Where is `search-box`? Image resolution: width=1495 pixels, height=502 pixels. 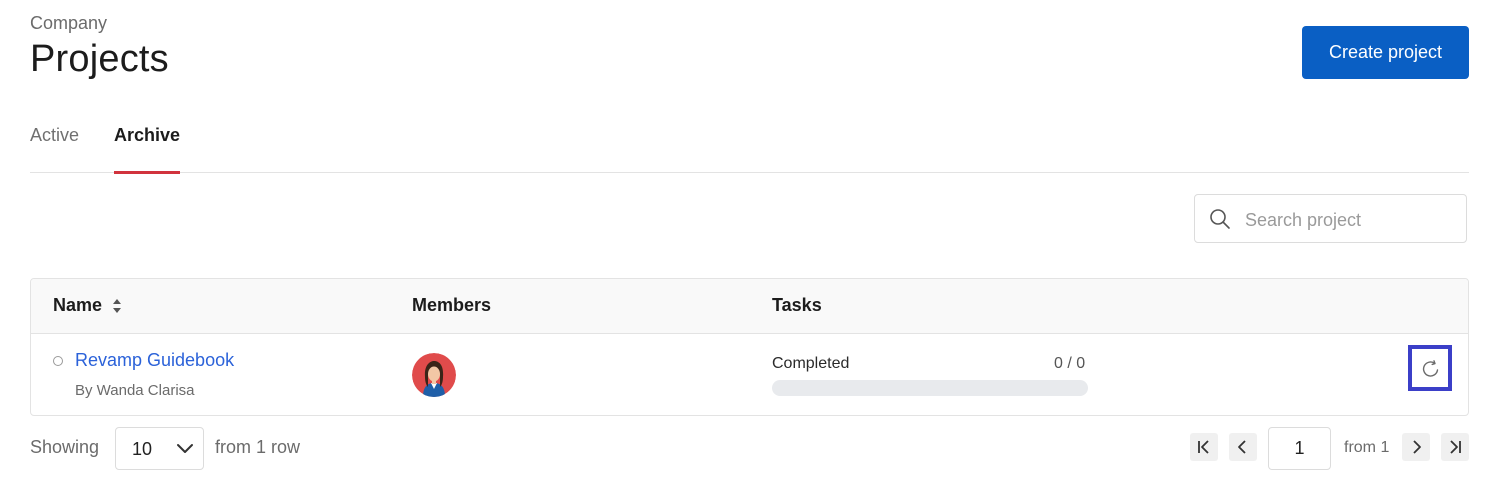
search-box is located at coordinates (1330, 218).